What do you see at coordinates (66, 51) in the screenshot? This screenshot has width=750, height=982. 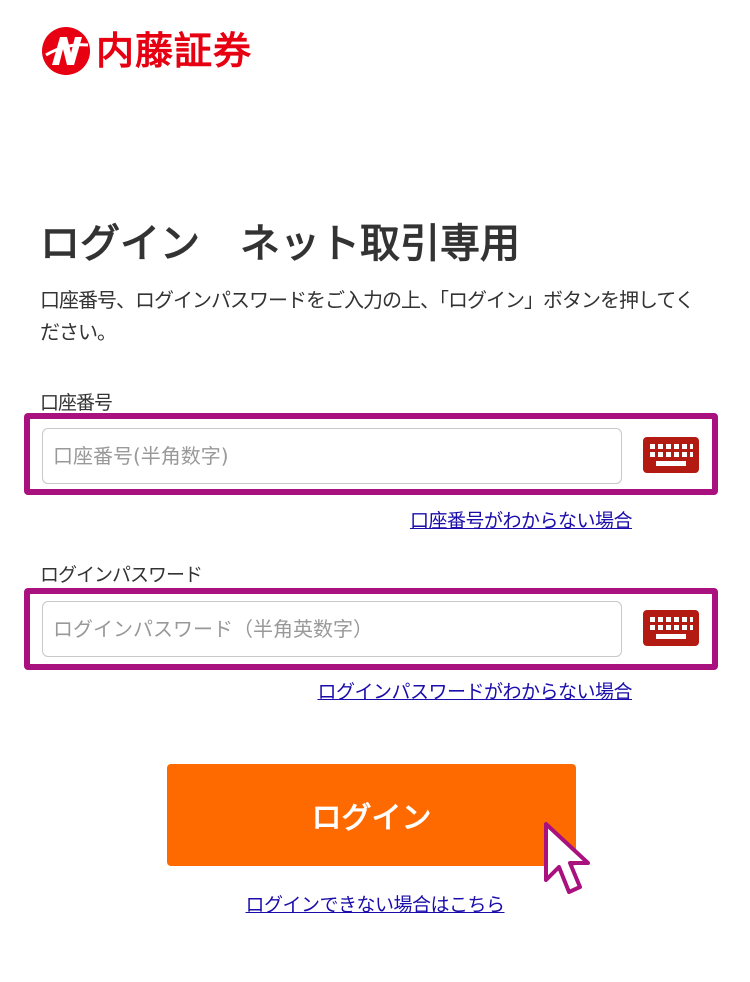 I see `naito-logo-icon` at bounding box center [66, 51].